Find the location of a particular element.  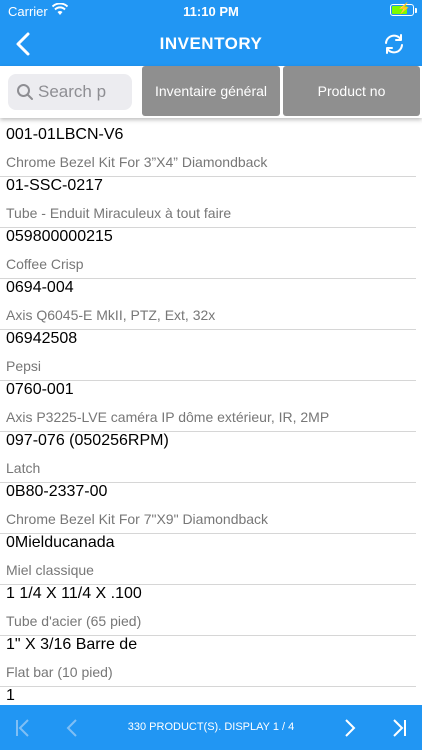

app-header: Carrier 11:10 PM ⚡ INVENTORY is located at coordinates (211, 33).